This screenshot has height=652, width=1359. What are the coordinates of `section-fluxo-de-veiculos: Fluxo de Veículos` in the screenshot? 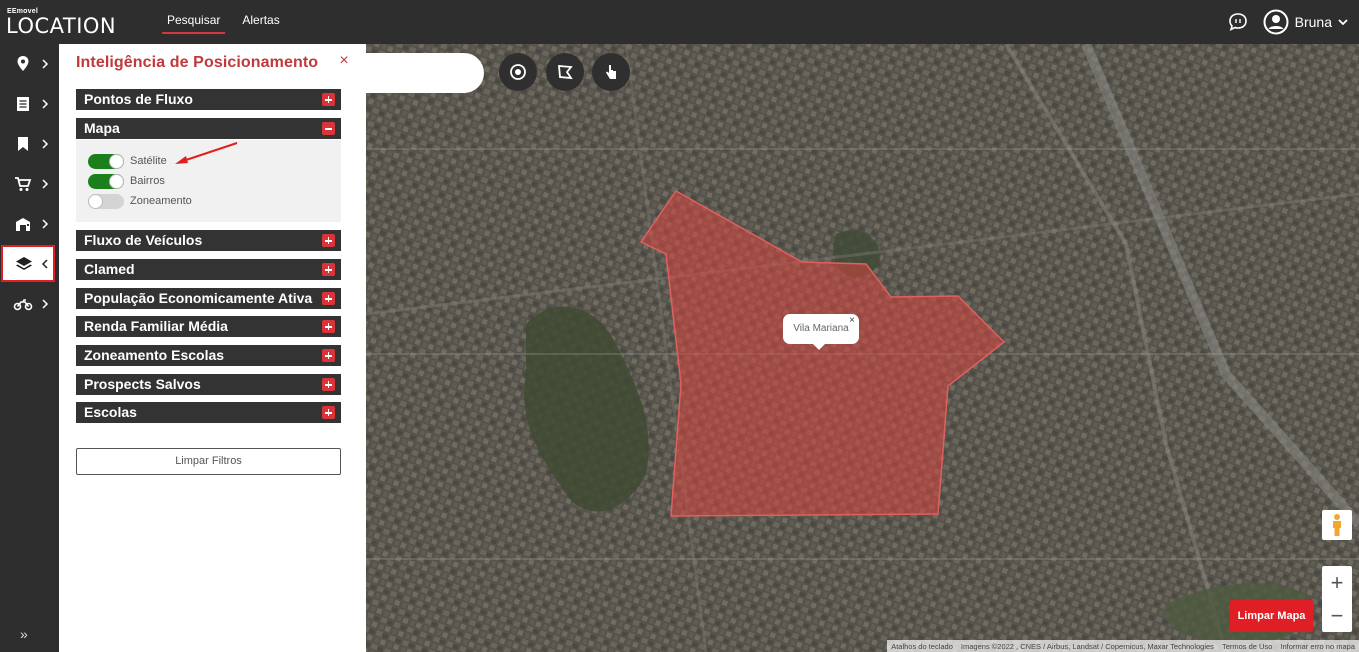 It's located at (208, 240).